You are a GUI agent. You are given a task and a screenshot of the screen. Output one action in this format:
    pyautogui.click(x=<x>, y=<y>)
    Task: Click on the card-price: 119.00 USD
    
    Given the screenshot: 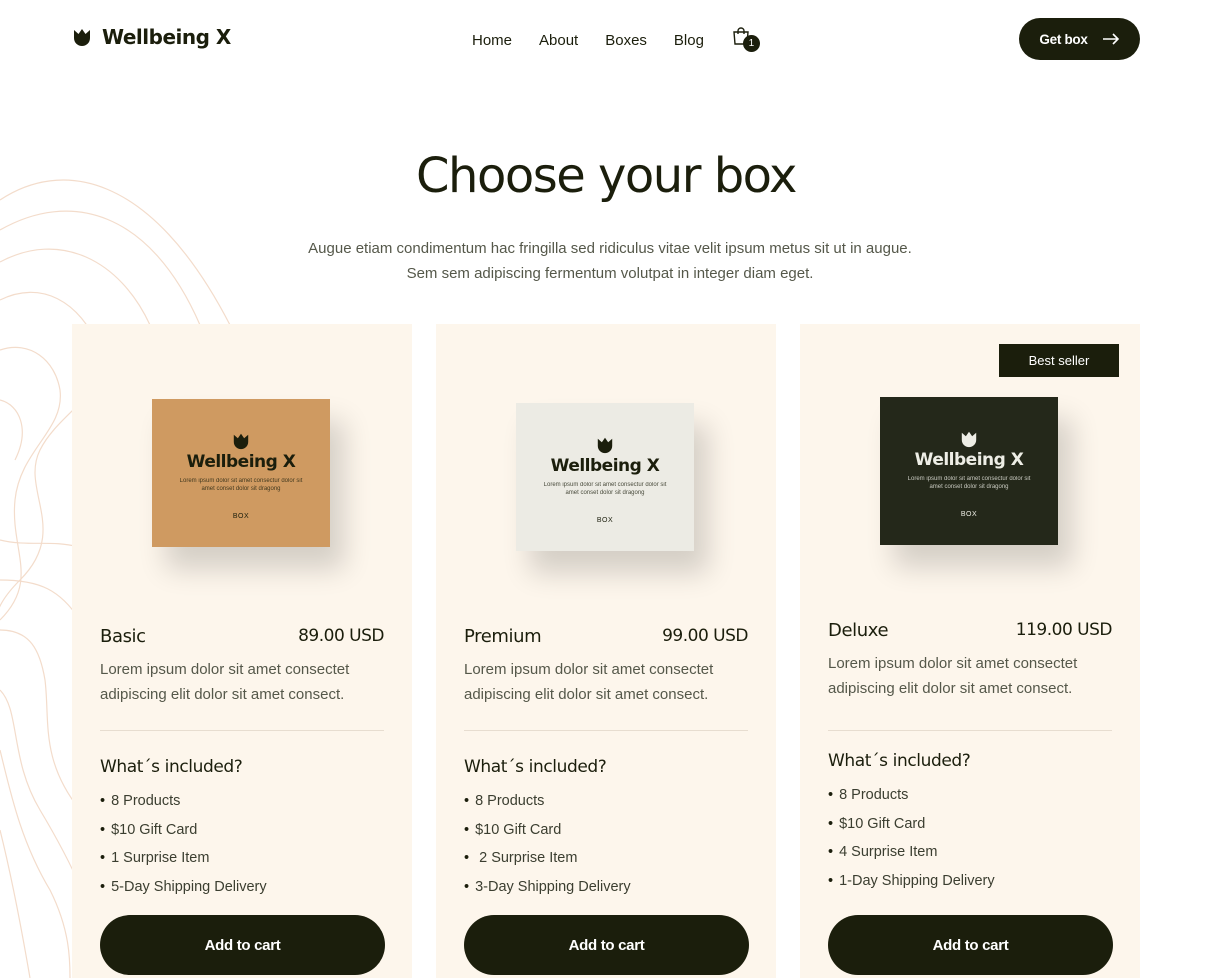 What is the action you would take?
    pyautogui.click(x=1064, y=630)
    